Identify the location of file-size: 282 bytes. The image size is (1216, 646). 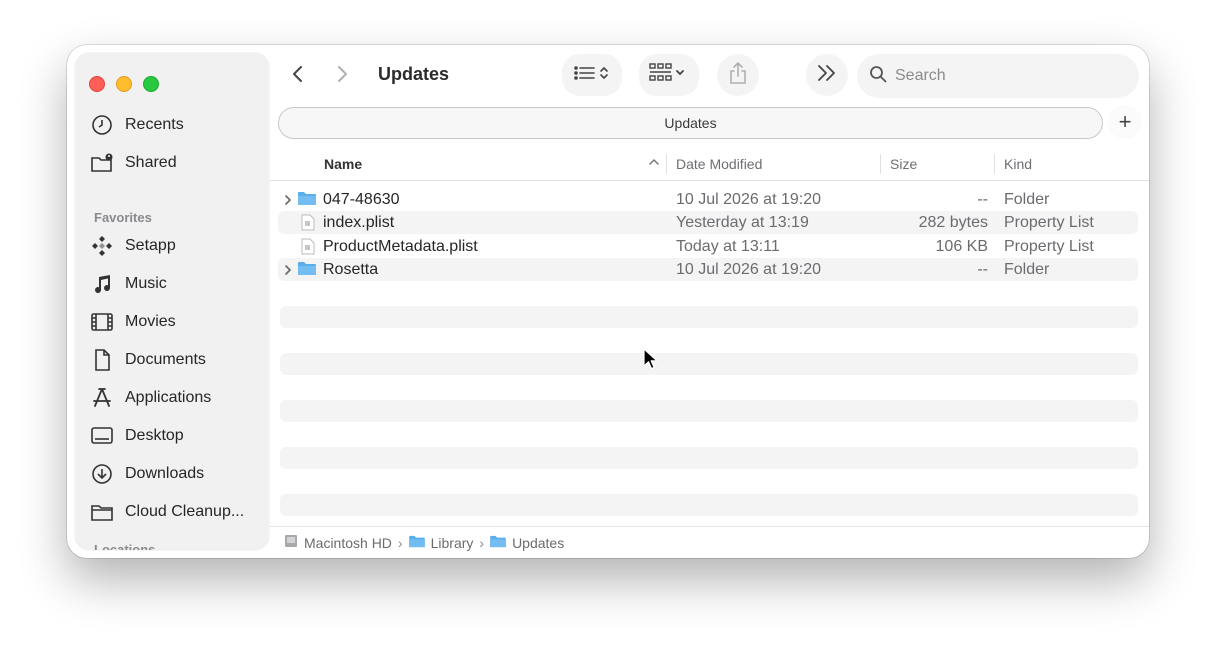
(953, 222).